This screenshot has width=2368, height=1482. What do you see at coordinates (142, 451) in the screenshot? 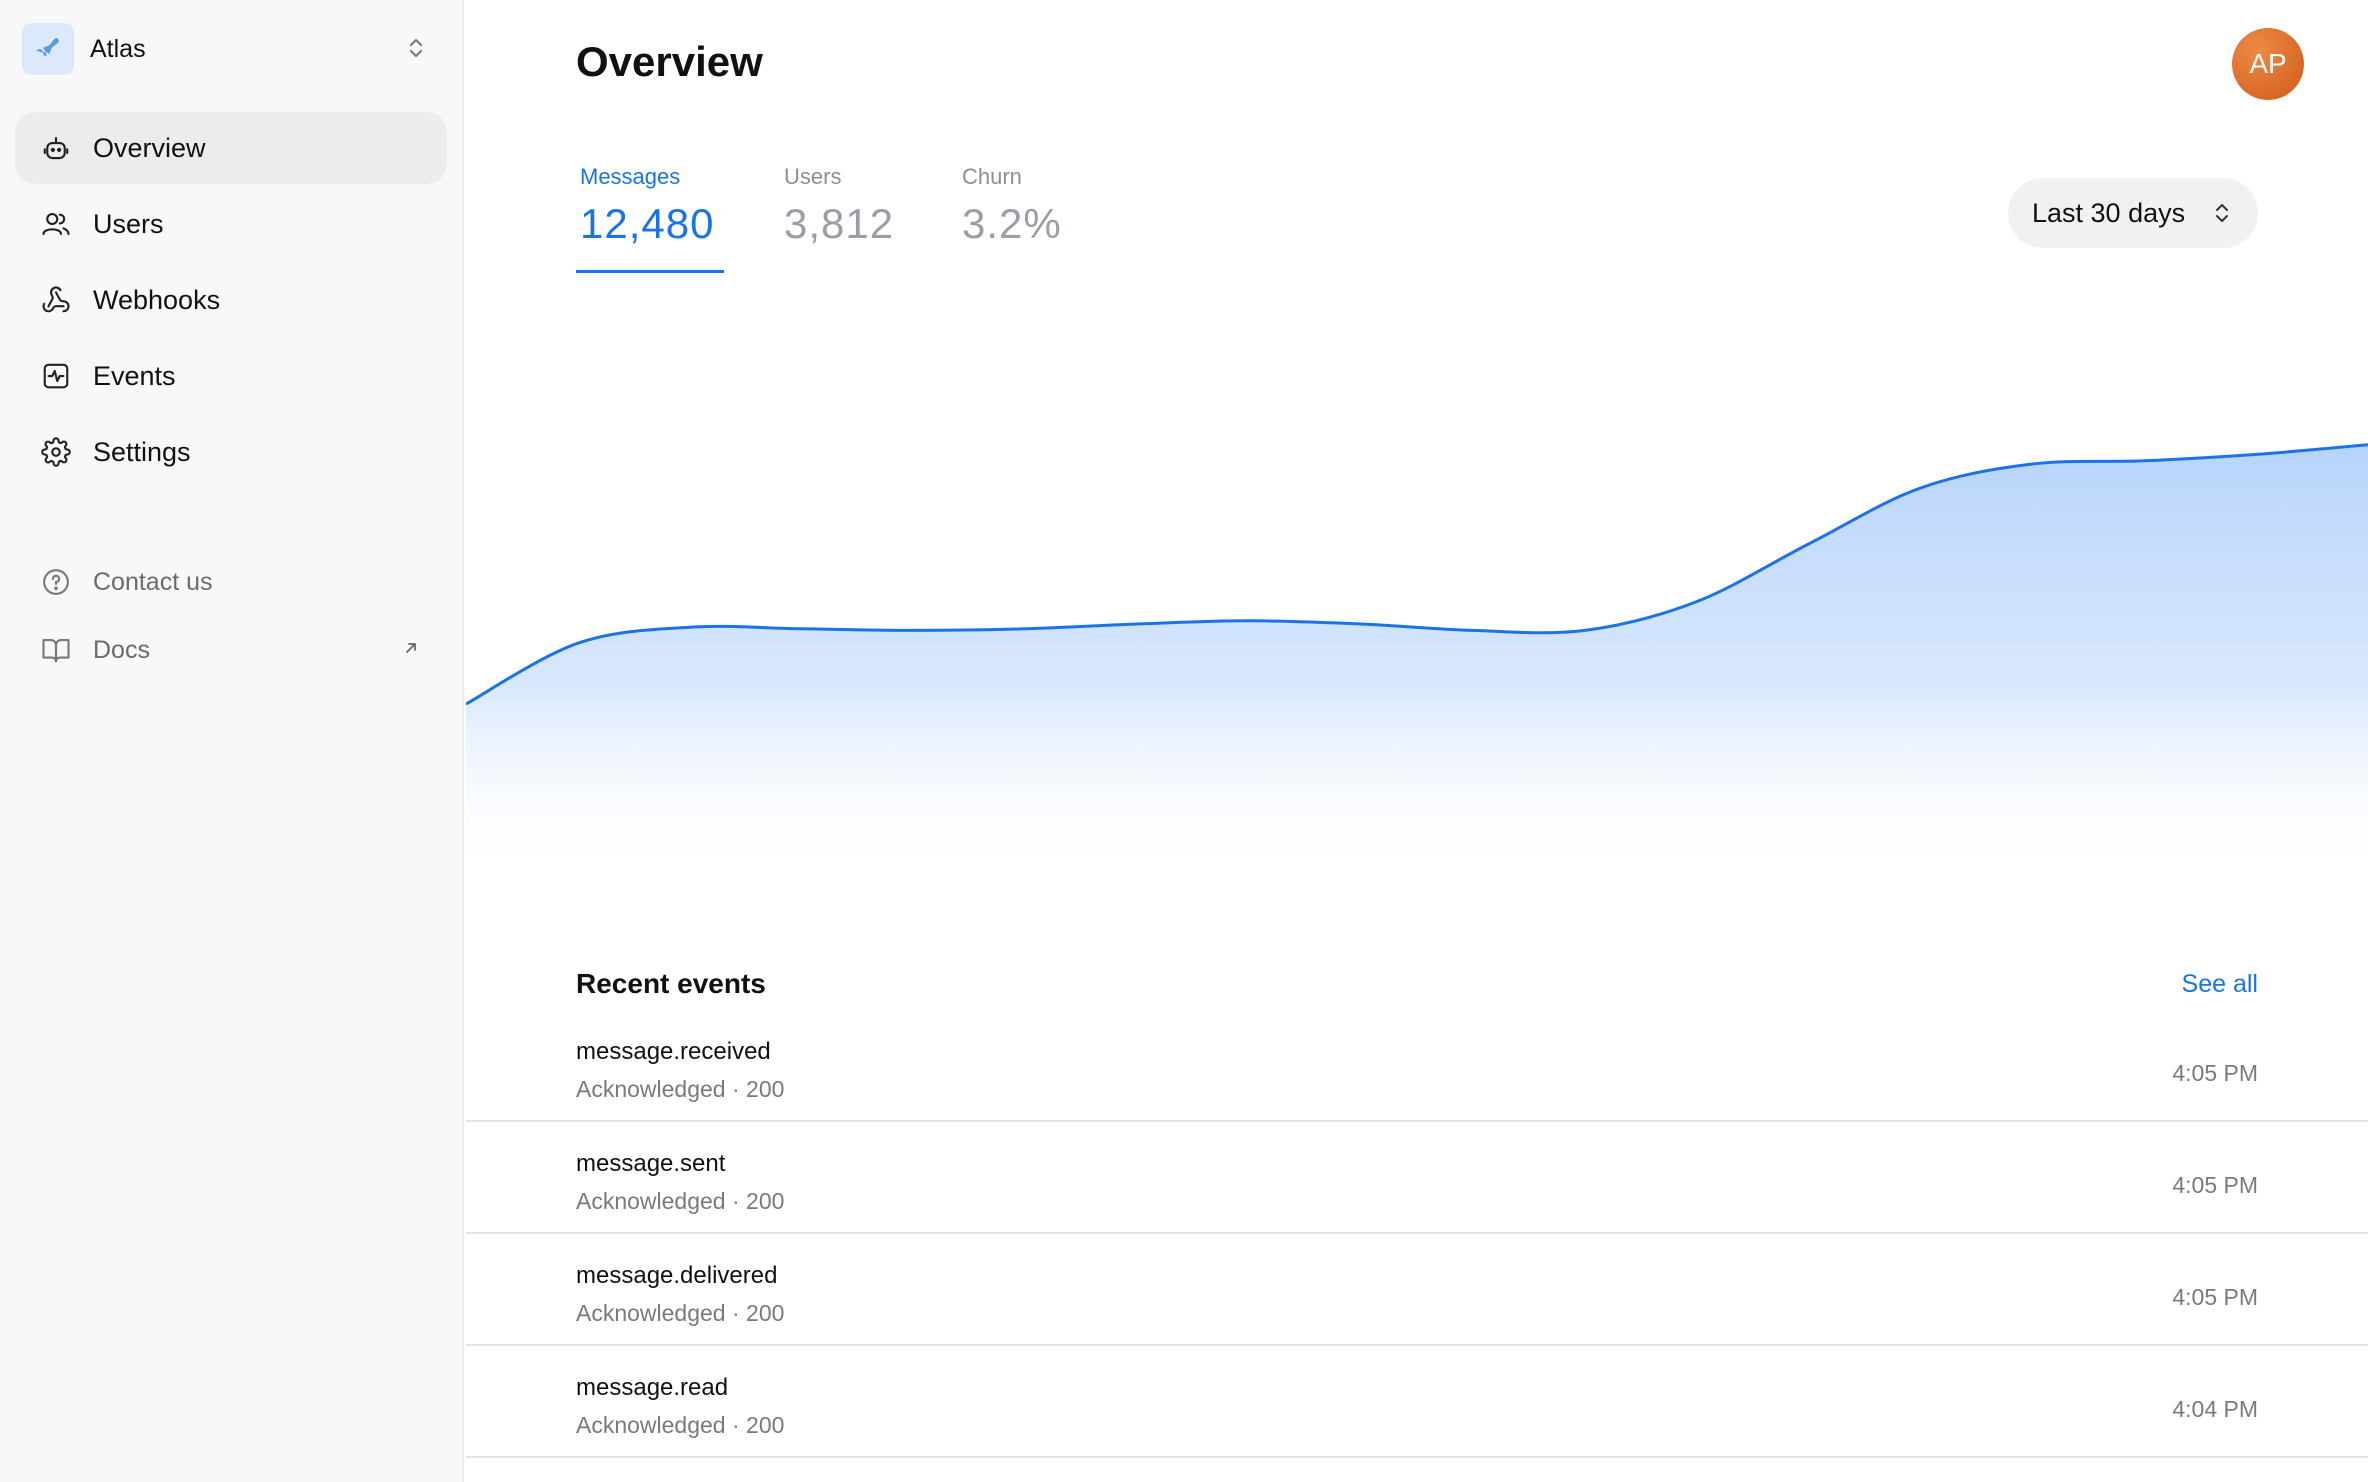
I see `sidebar-item-label: Settings` at bounding box center [142, 451].